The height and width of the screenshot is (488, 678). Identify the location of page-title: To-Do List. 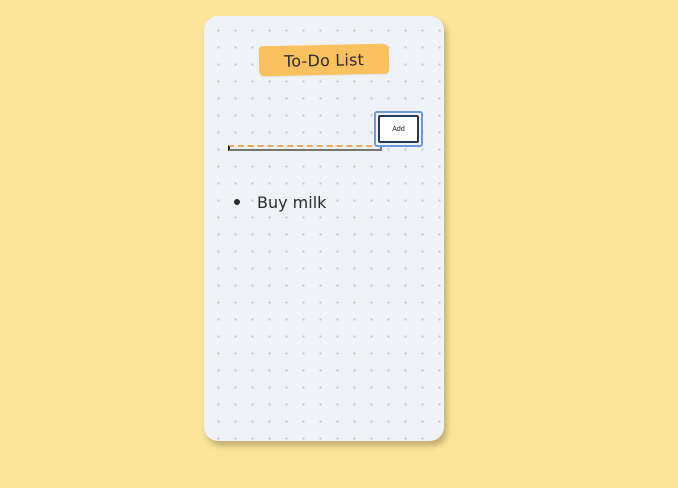
(324, 60).